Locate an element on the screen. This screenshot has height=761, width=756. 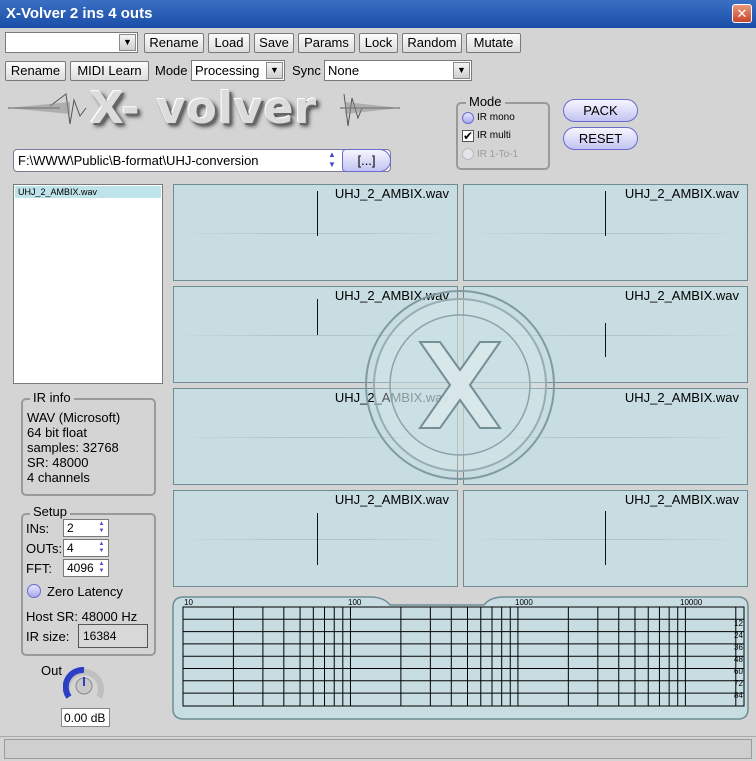
ir-multi-checkbox: ✔ is located at coordinates (468, 136).